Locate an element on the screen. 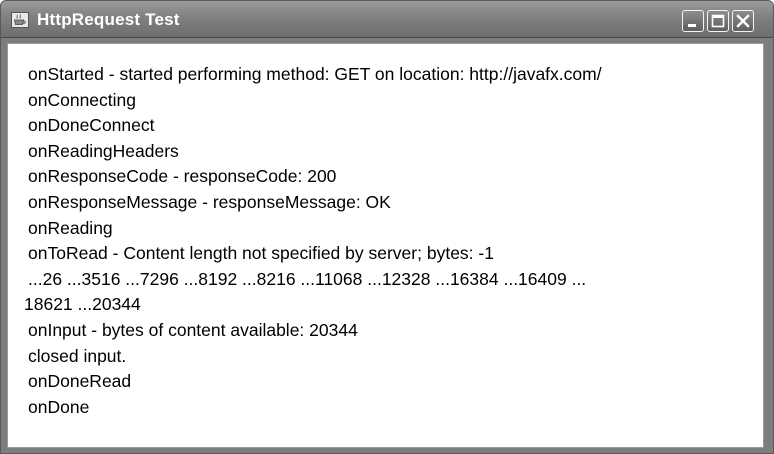  log-line: onResponseCode - responseCode: 200 is located at coordinates (182, 176).